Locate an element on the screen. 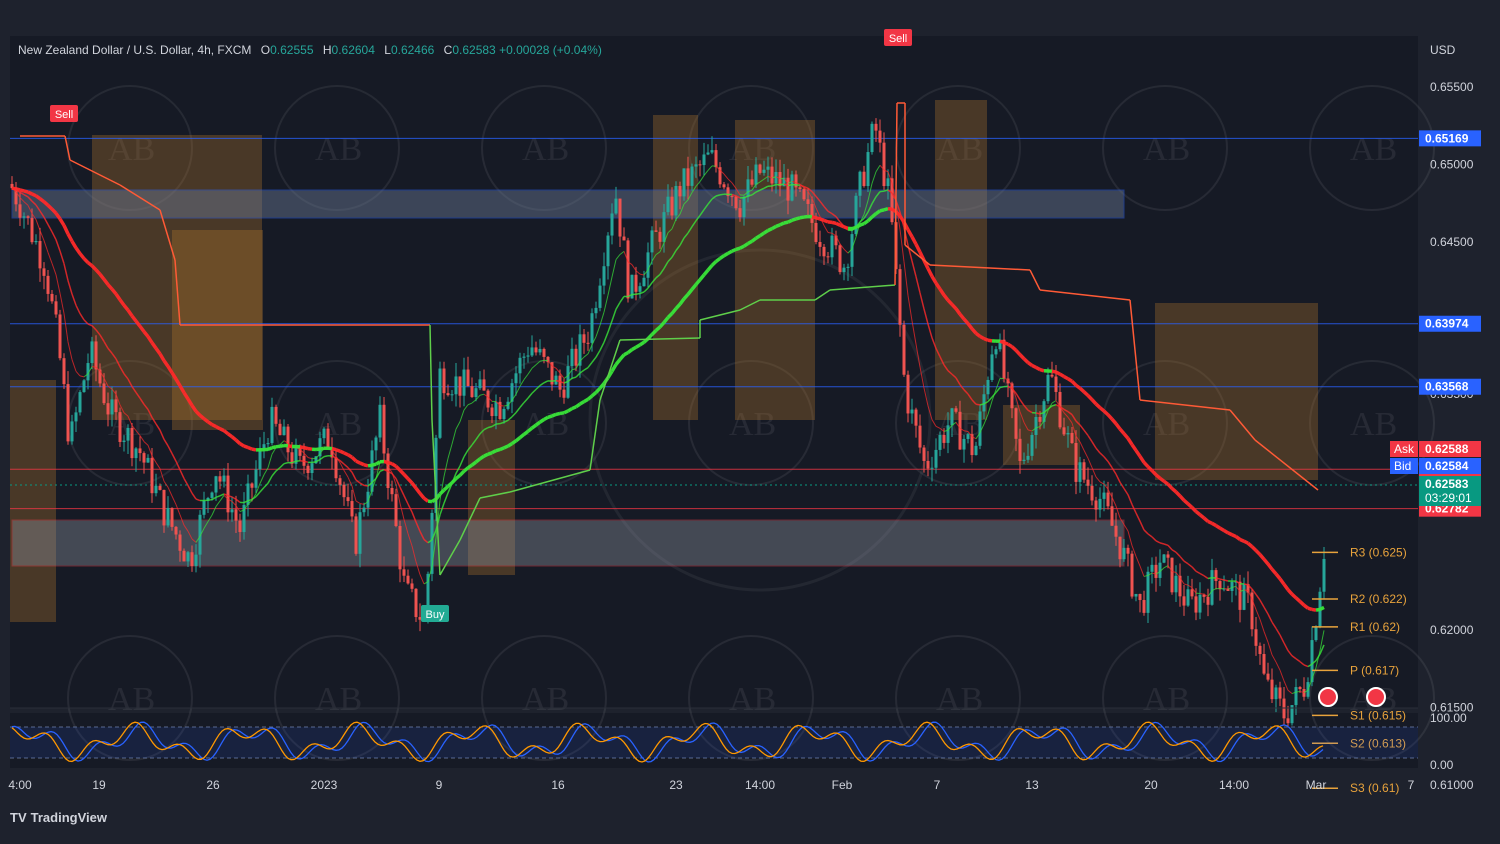 The image size is (1500, 844). price-axis-label: 0.65000 is located at coordinates (1452, 165).